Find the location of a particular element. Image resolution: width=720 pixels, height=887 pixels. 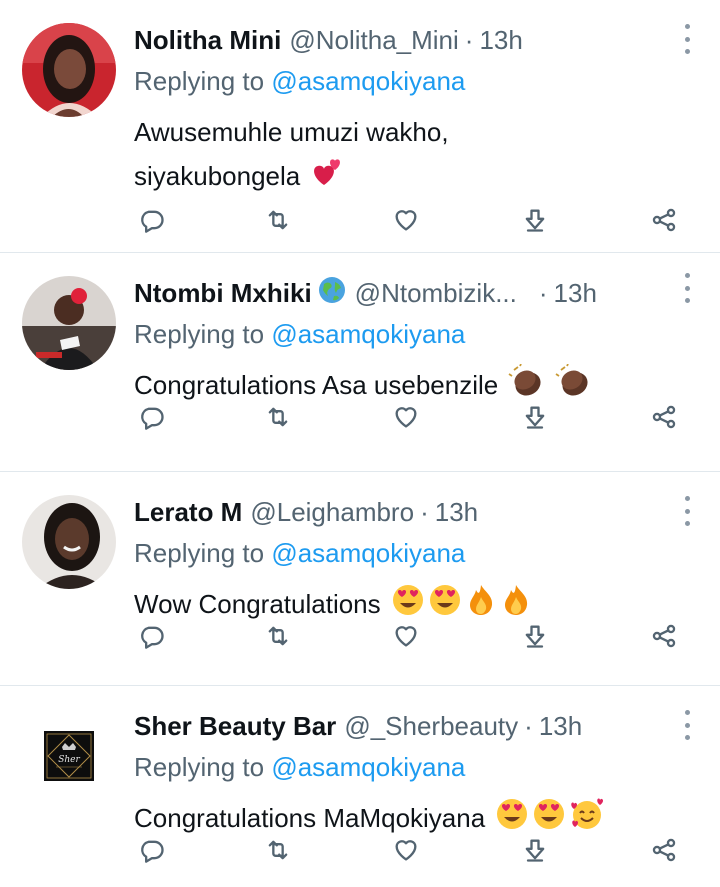

sher-logo-text: Sher is located at coordinates (69, 760).